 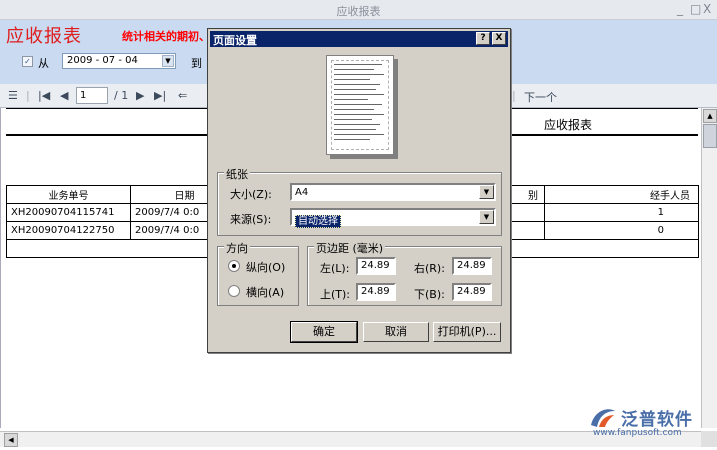 I want to click on paper-group-label: 纸张, so click(x=237, y=174).